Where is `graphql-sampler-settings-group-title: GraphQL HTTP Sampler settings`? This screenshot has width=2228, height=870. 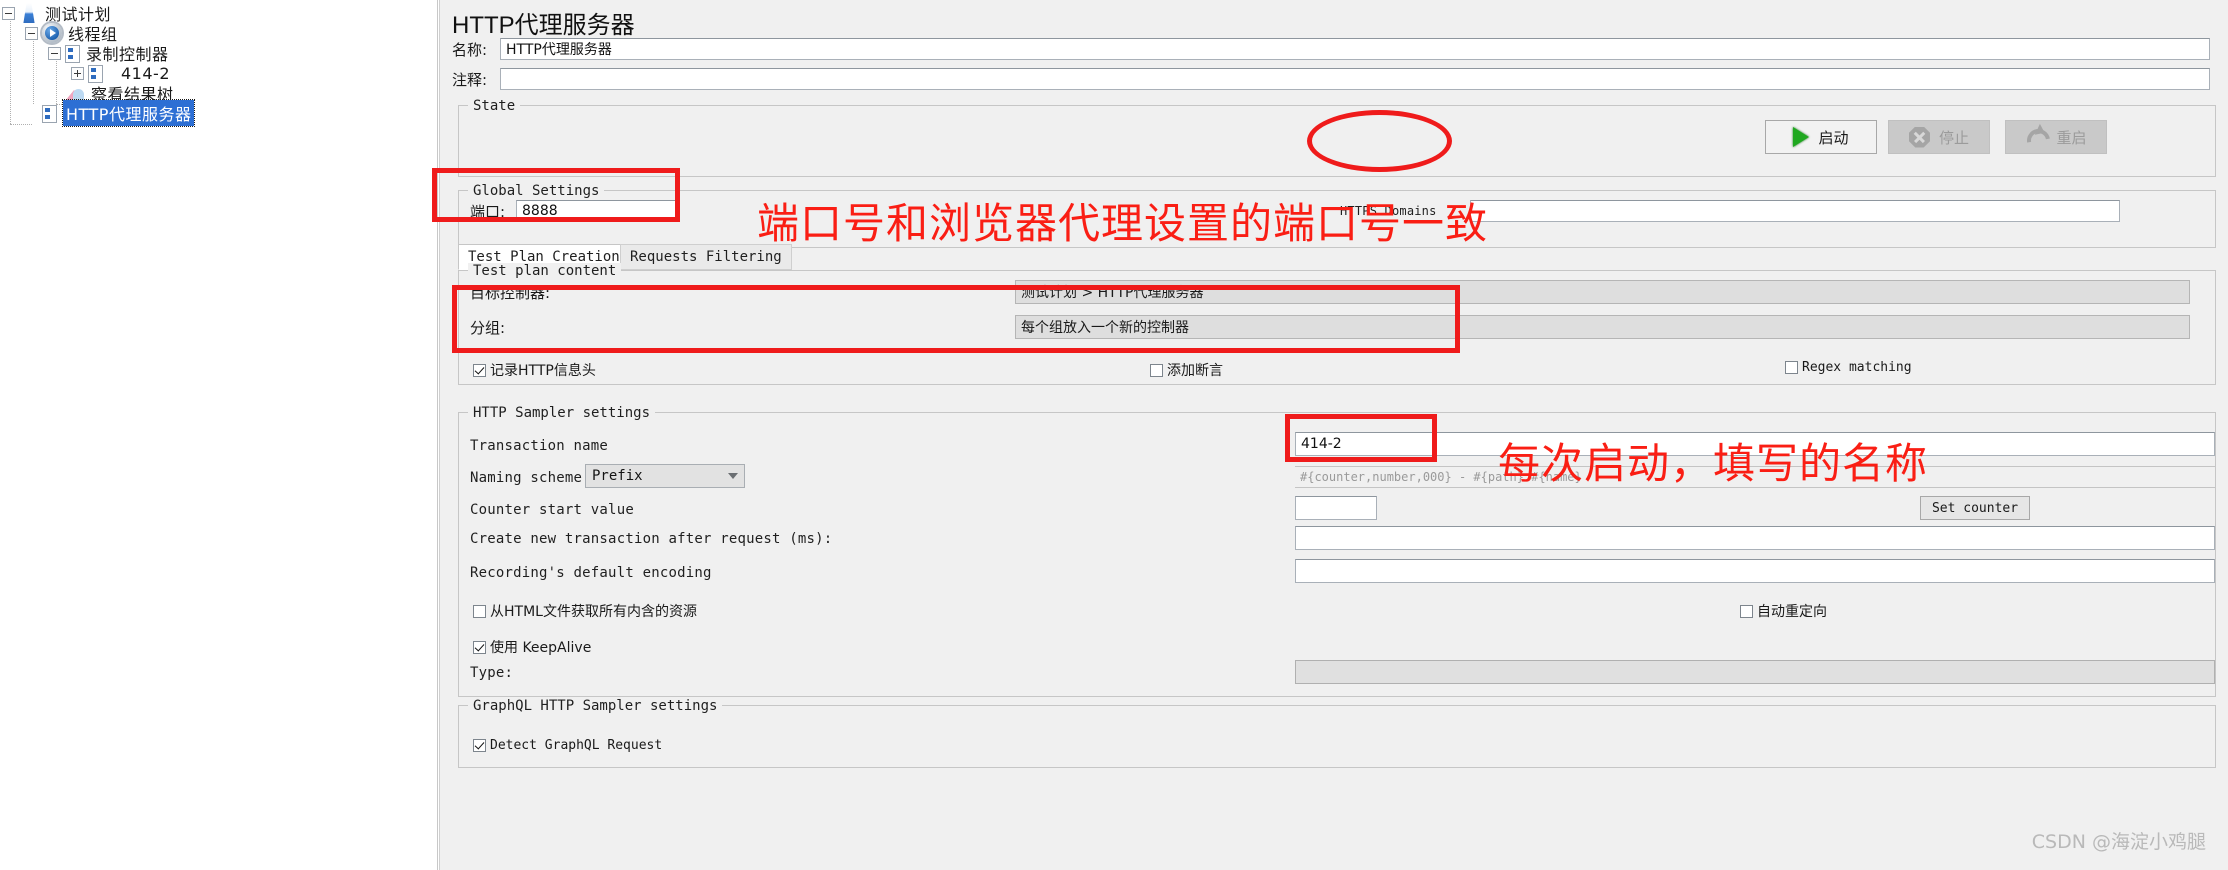
graphql-sampler-settings-group-title: GraphQL HTTP Sampler settings is located at coordinates (595, 706).